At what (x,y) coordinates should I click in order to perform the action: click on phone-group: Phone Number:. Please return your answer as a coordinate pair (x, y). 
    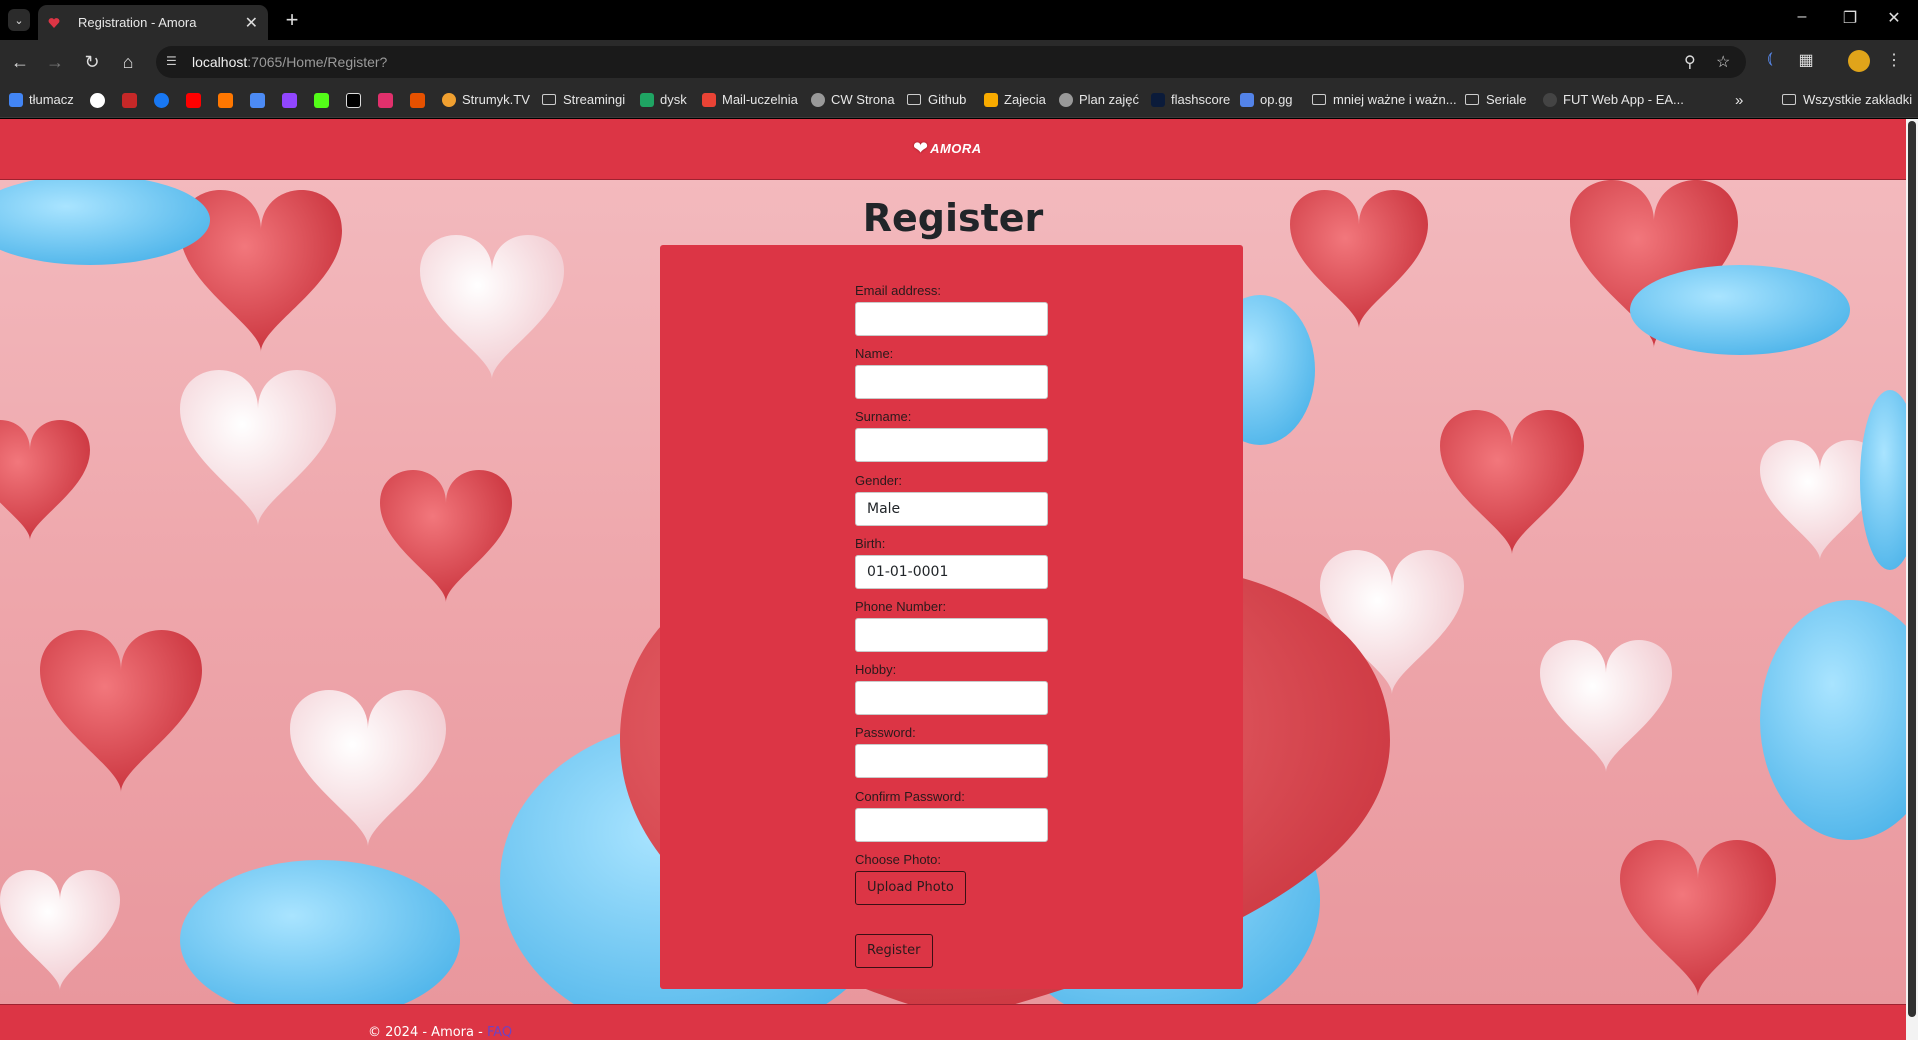
    Looking at the image, I should click on (951, 625).